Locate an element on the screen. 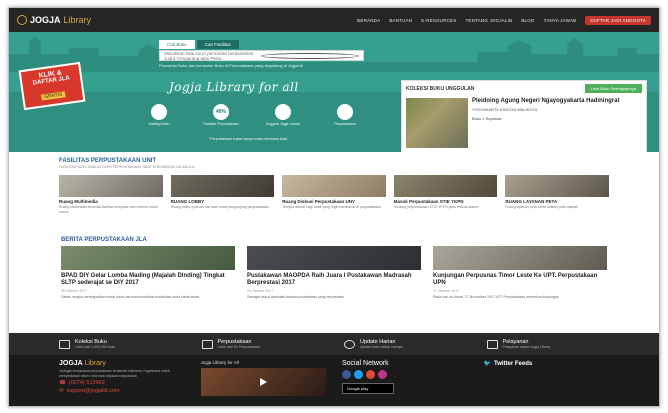 Image resolution: width=668 pixels, height=413 pixels. twitter-feed-label: Twitter Feeds is located at coordinates (513, 363).